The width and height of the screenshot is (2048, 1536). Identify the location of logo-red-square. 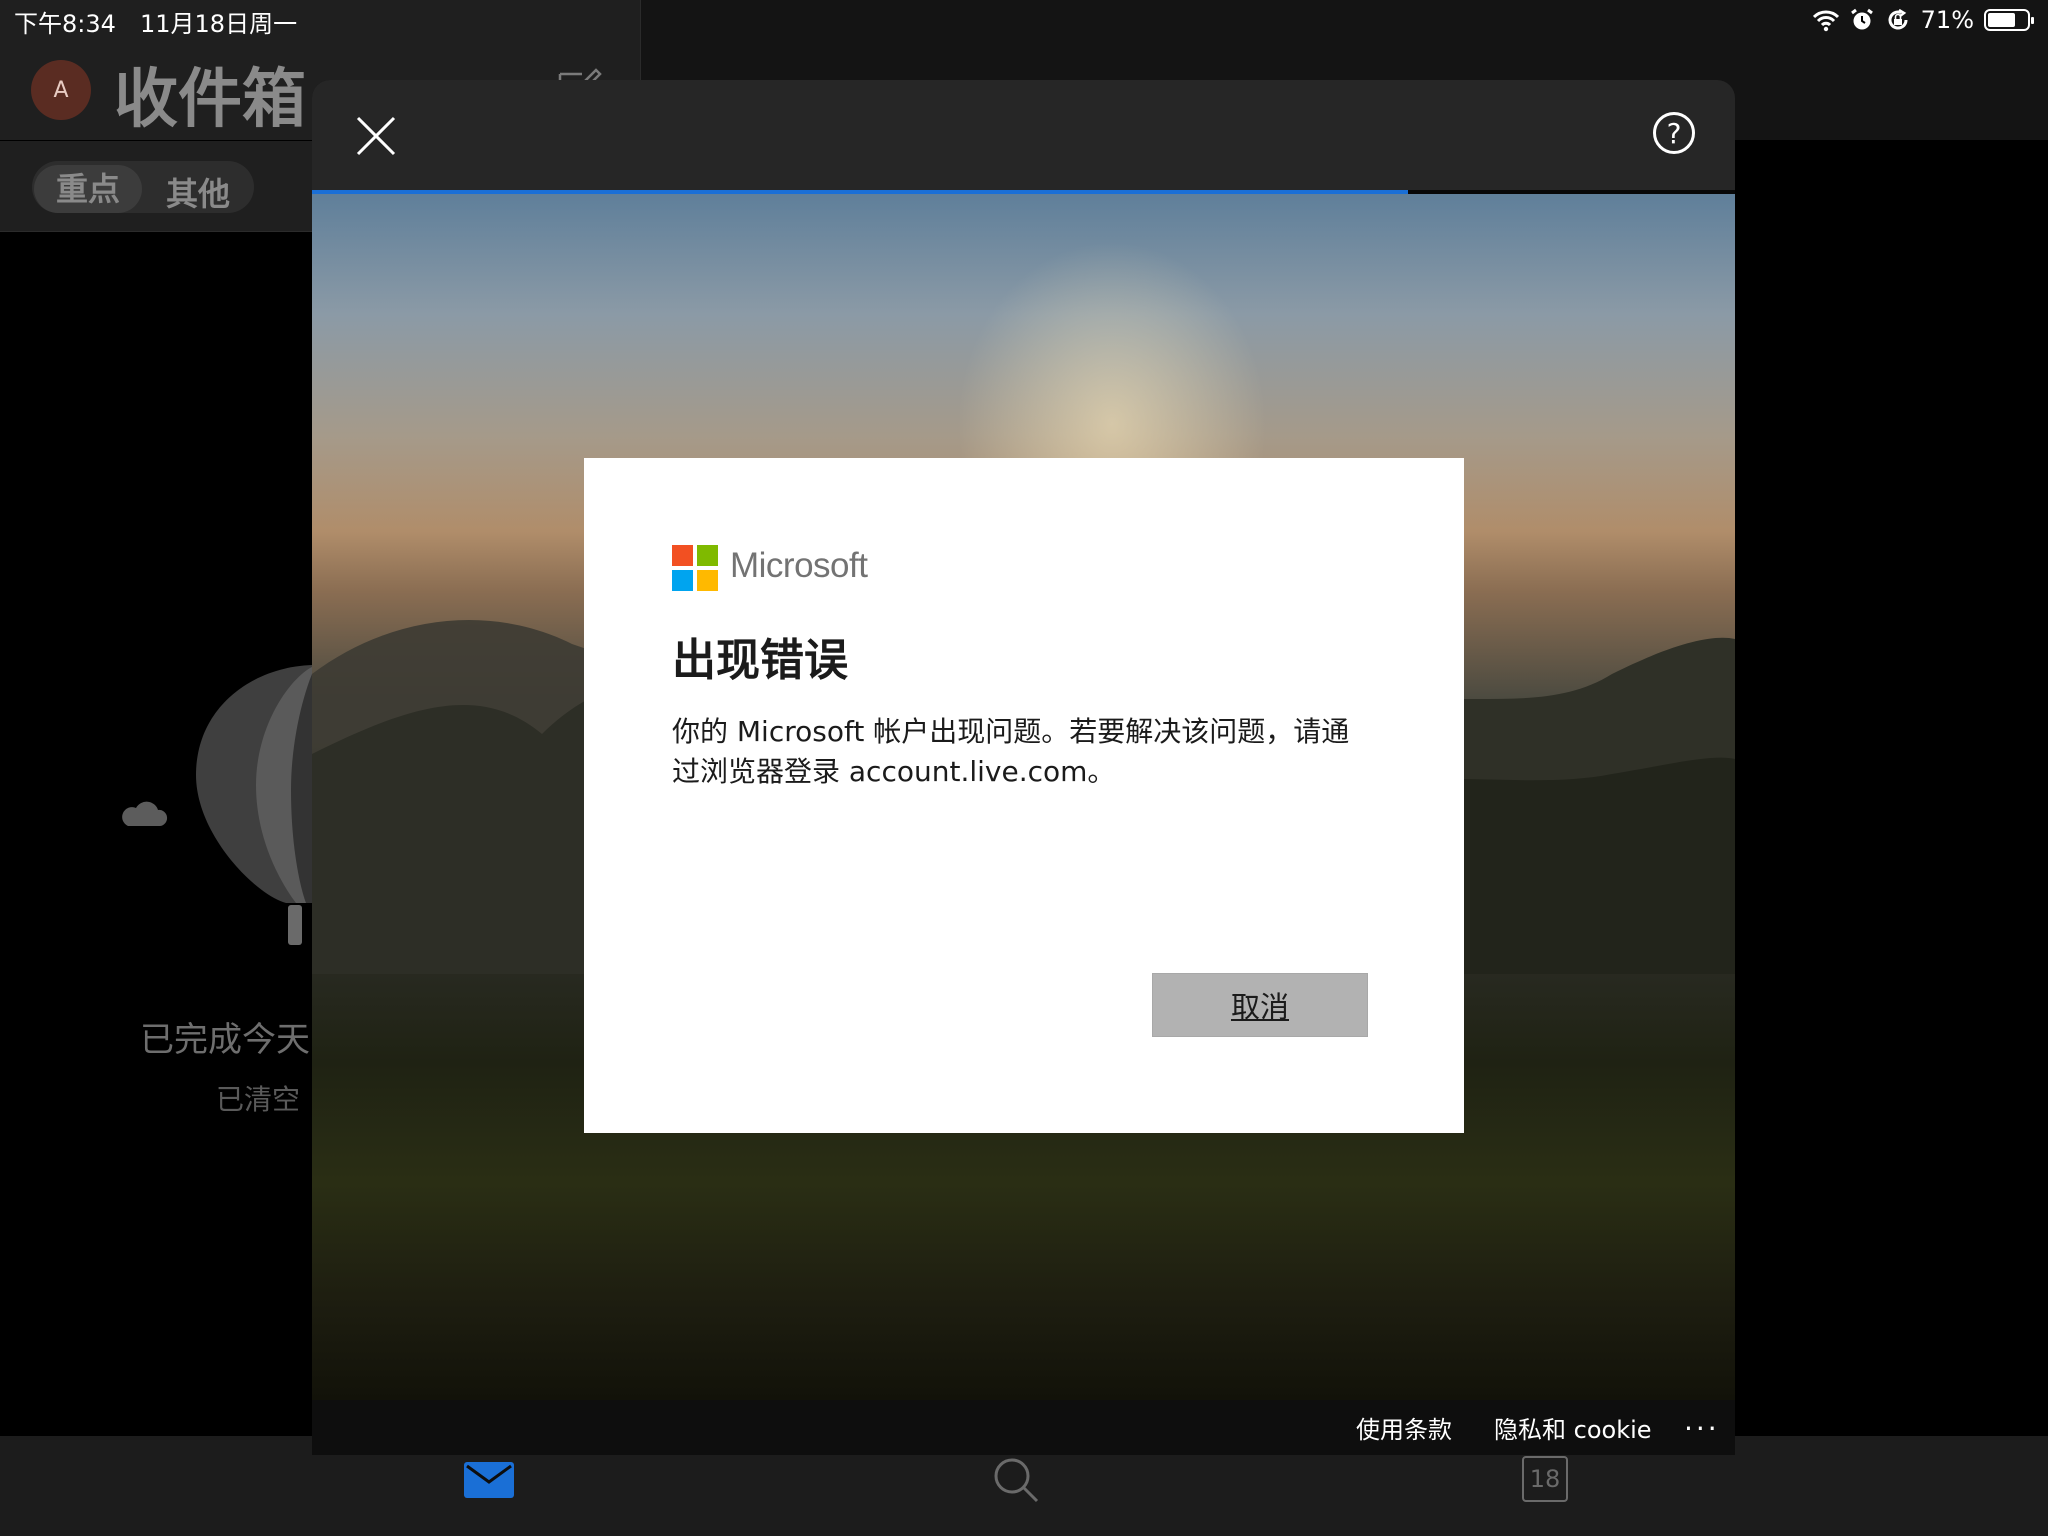
(682, 555).